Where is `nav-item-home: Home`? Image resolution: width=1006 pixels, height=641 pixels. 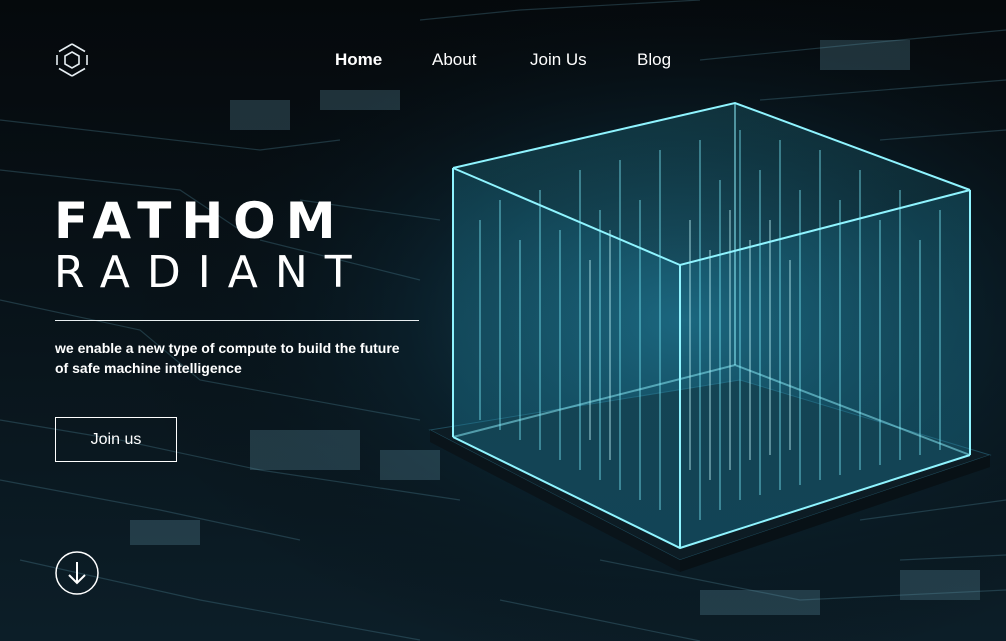 nav-item-home: Home is located at coordinates (358, 60).